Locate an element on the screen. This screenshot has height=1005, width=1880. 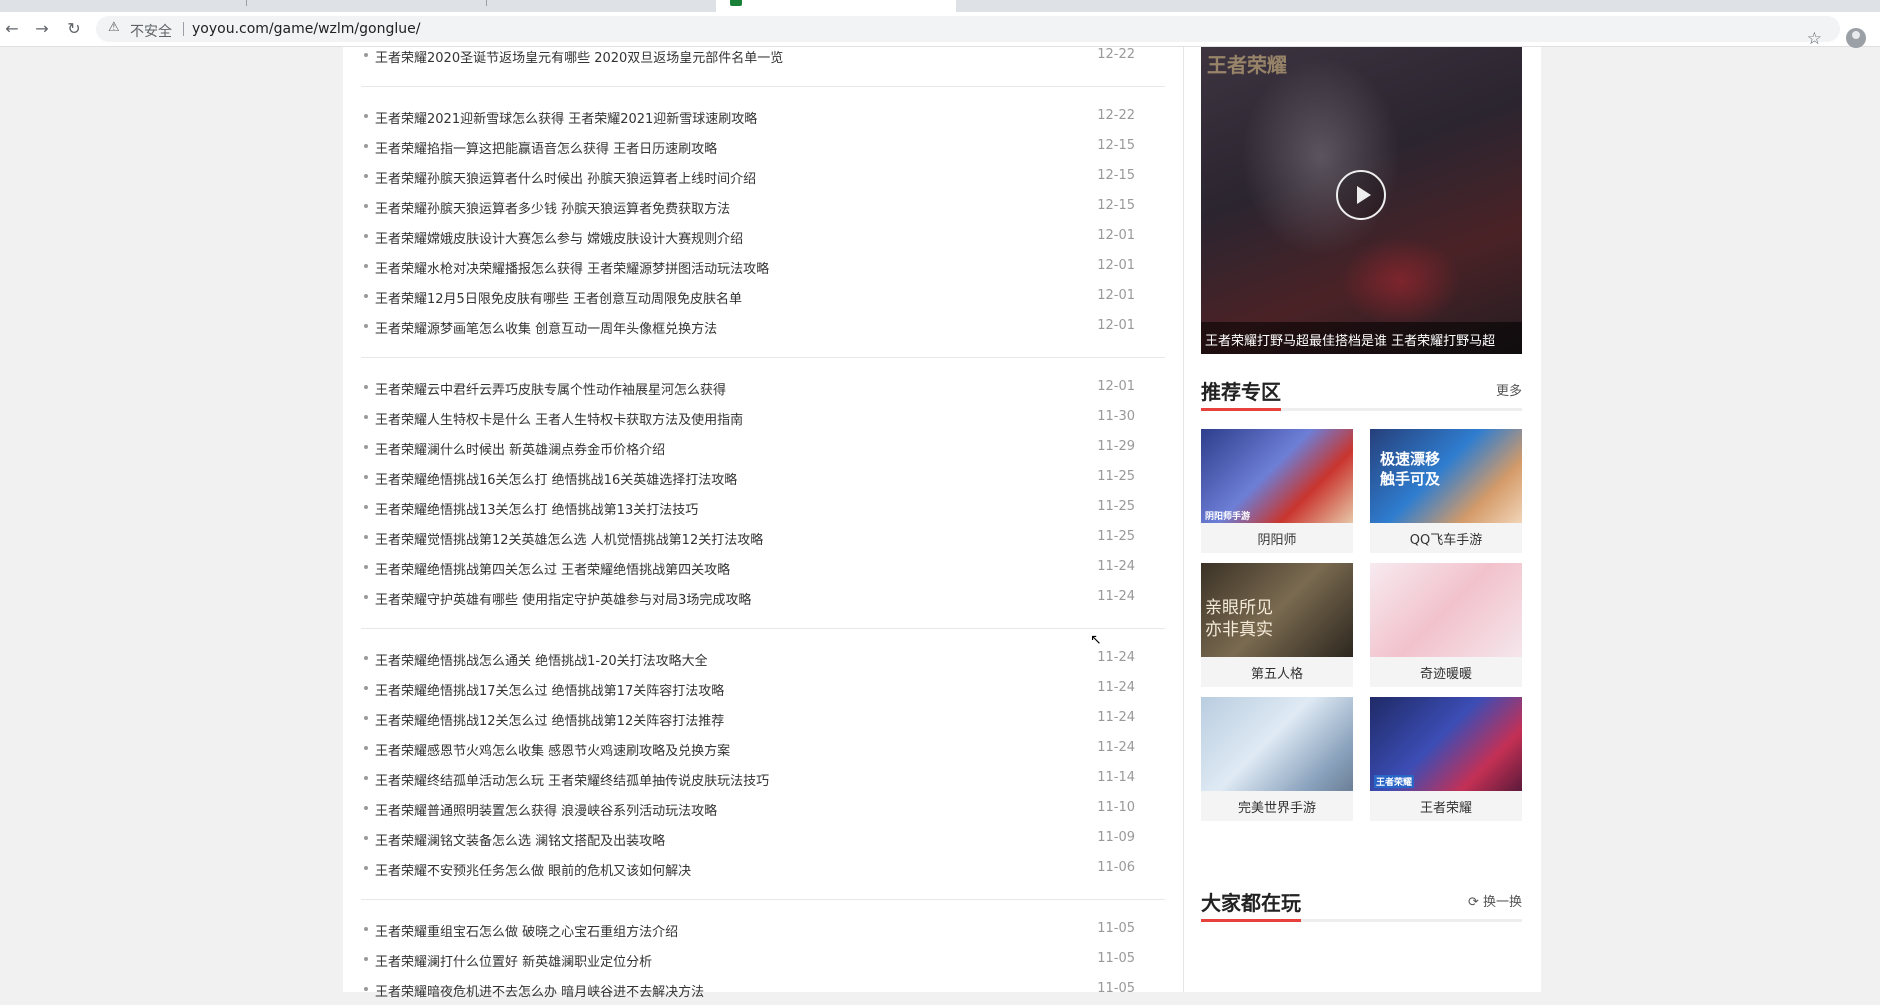
article-title-link: 王者荣耀普通照明装置怎么获得 浪漫峡谷系列活动玩法攻略 is located at coordinates (546, 809).